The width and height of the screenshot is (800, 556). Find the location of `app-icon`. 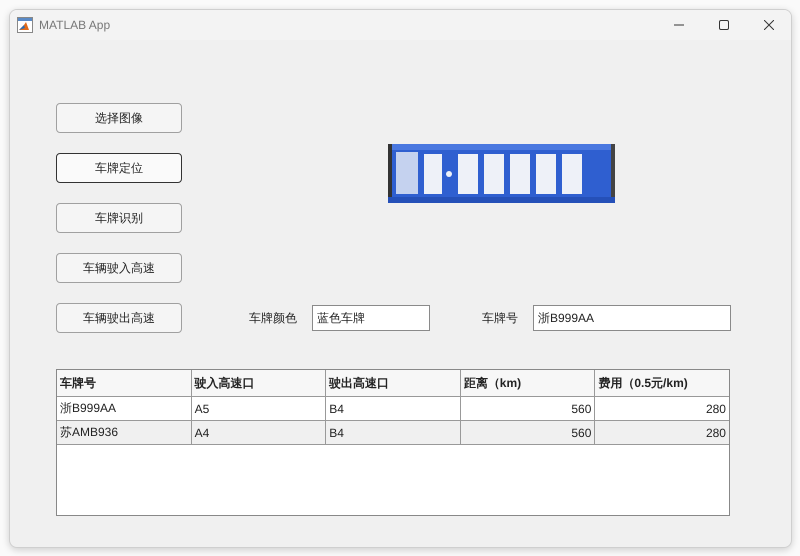

app-icon is located at coordinates (25, 25).